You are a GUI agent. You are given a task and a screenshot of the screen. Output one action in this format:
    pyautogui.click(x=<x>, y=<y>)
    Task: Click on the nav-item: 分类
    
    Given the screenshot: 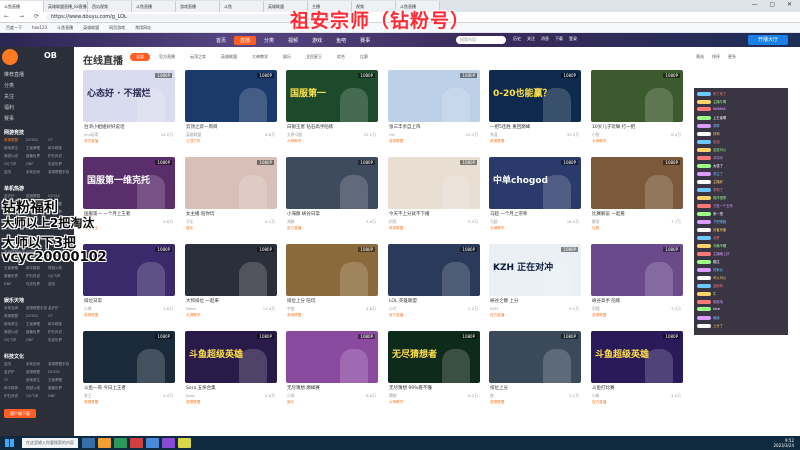 What is the action you would take?
    pyautogui.click(x=269, y=40)
    